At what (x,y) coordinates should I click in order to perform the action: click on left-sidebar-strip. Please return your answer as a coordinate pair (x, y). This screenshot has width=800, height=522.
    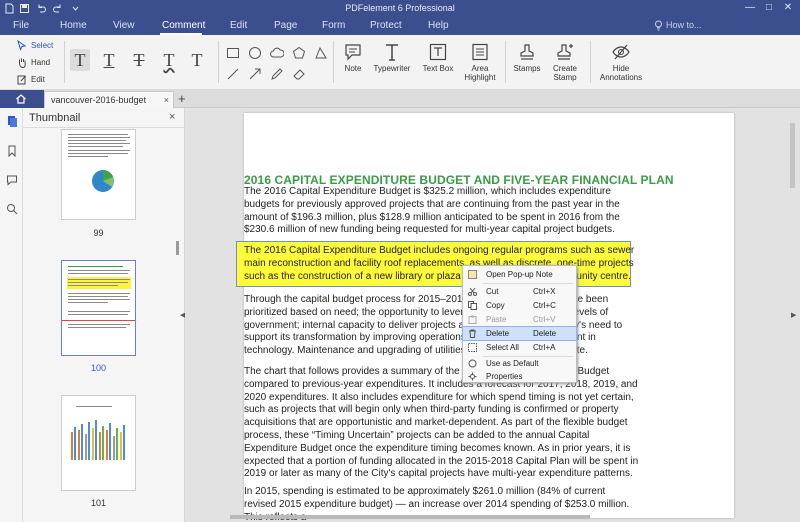
    Looking at the image, I should click on (11, 315).